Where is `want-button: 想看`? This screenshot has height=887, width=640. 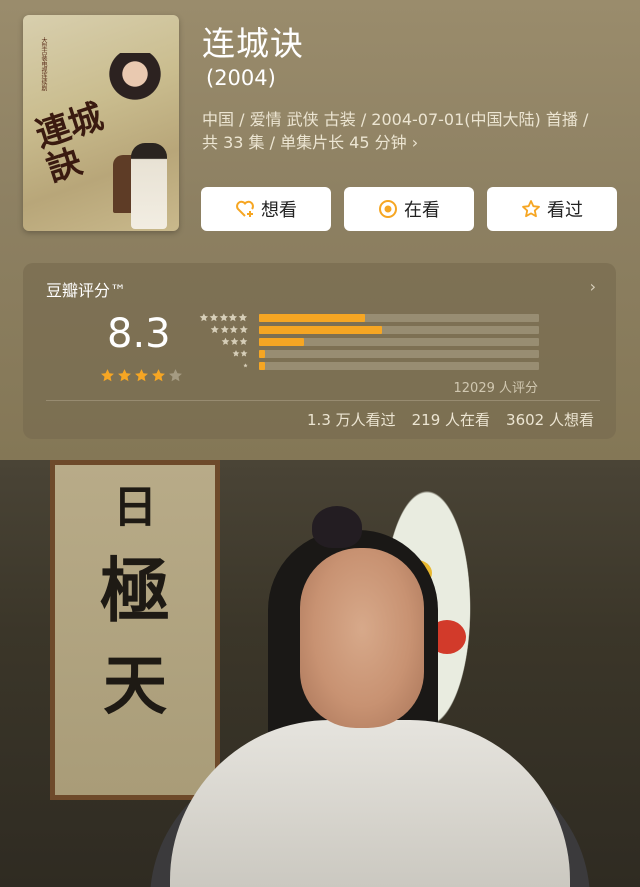 want-button: 想看 is located at coordinates (266, 209).